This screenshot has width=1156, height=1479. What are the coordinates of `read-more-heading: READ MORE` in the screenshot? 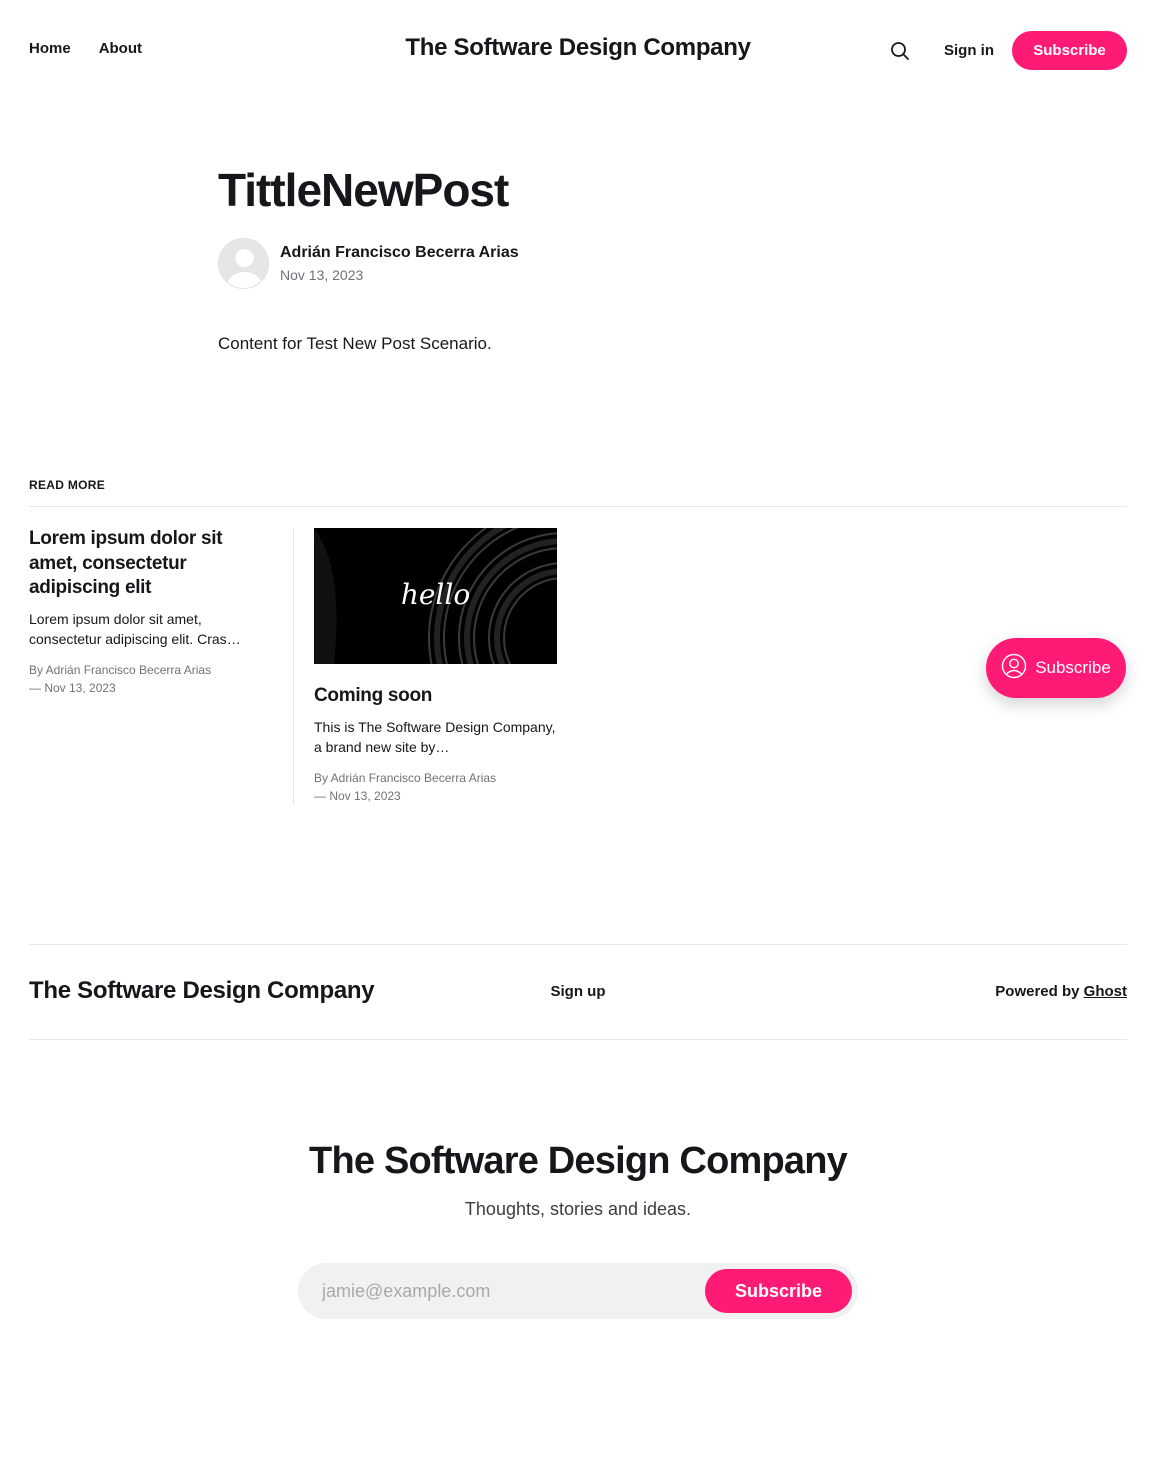 It's located at (67, 485).